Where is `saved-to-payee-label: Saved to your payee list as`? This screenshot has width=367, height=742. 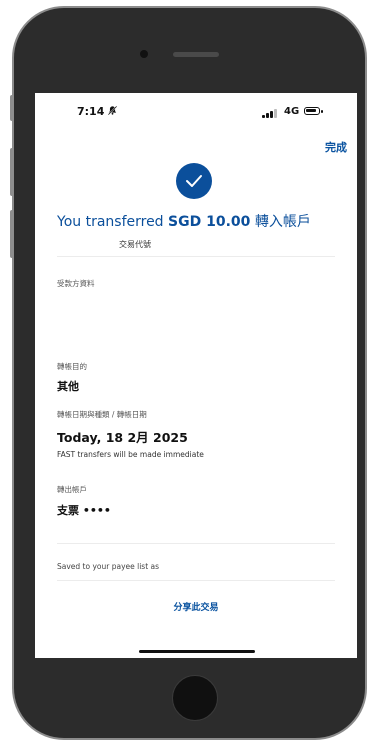 saved-to-payee-label: Saved to your payee list as is located at coordinates (108, 566).